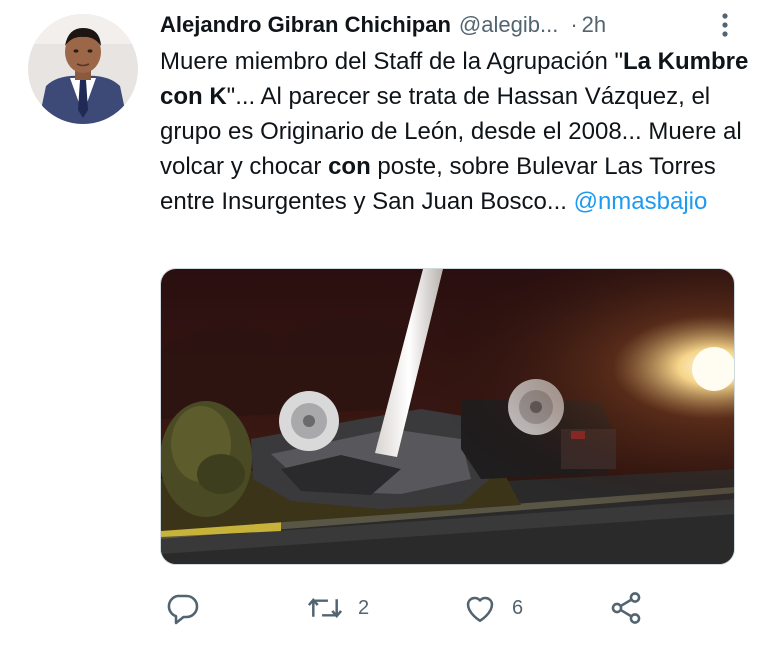 The height and width of the screenshot is (647, 760). I want to click on share-icon, so click(626, 608).